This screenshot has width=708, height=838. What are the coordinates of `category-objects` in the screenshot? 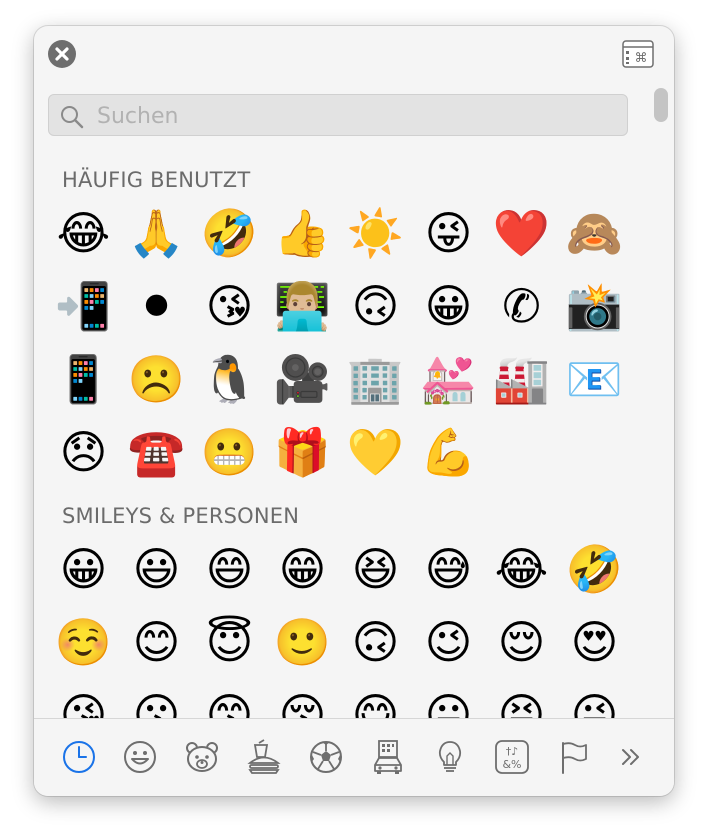 It's located at (450, 757).